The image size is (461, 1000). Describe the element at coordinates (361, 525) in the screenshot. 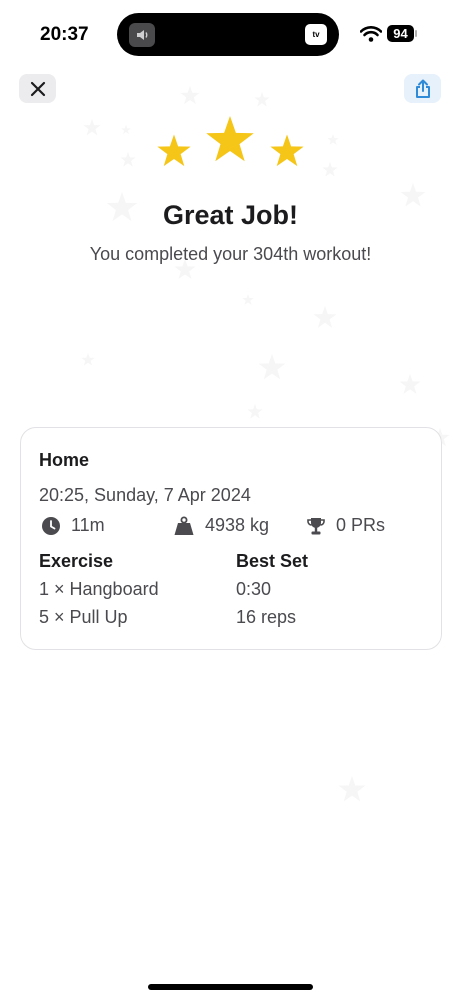

I see `prs-value: 0 PRs` at that location.